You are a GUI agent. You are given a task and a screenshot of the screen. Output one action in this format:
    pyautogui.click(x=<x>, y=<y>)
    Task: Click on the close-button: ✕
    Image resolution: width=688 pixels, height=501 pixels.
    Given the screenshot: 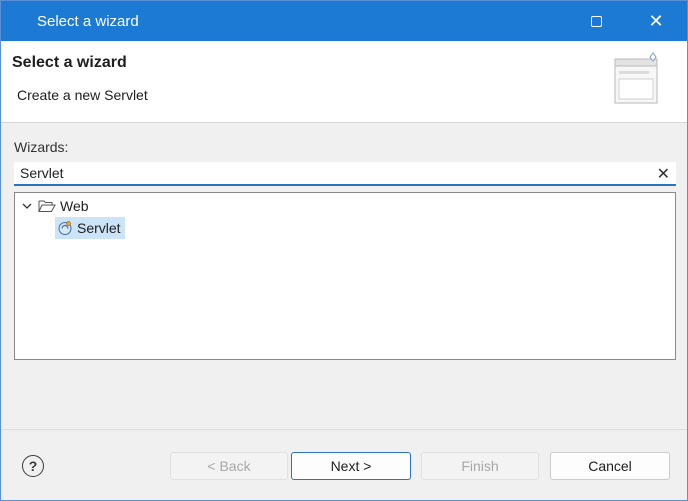 What is the action you would take?
    pyautogui.click(x=656, y=21)
    